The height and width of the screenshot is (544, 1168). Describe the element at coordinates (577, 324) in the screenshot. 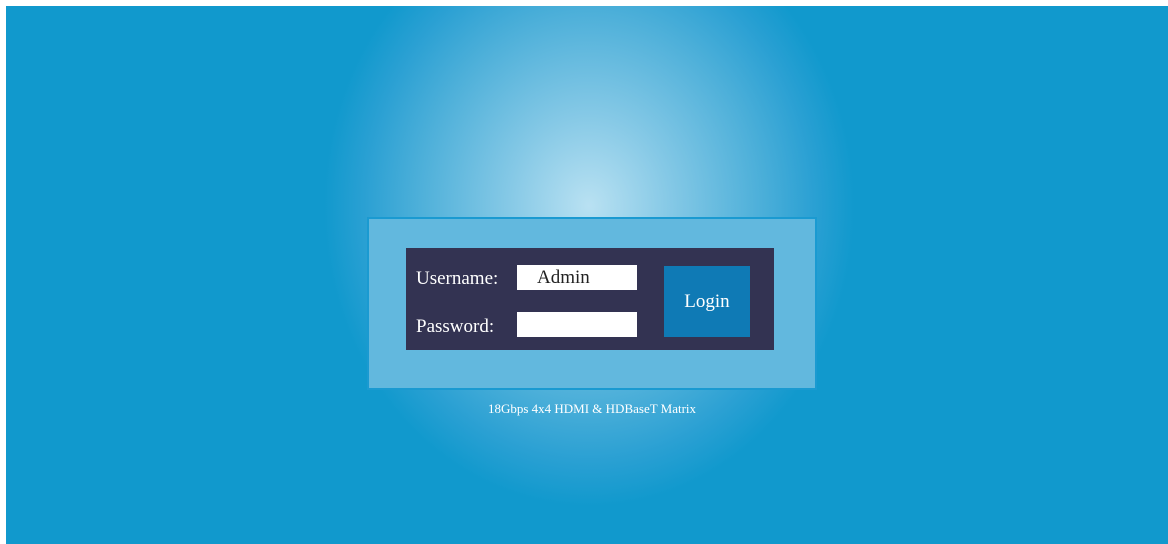

I see `password-input` at that location.